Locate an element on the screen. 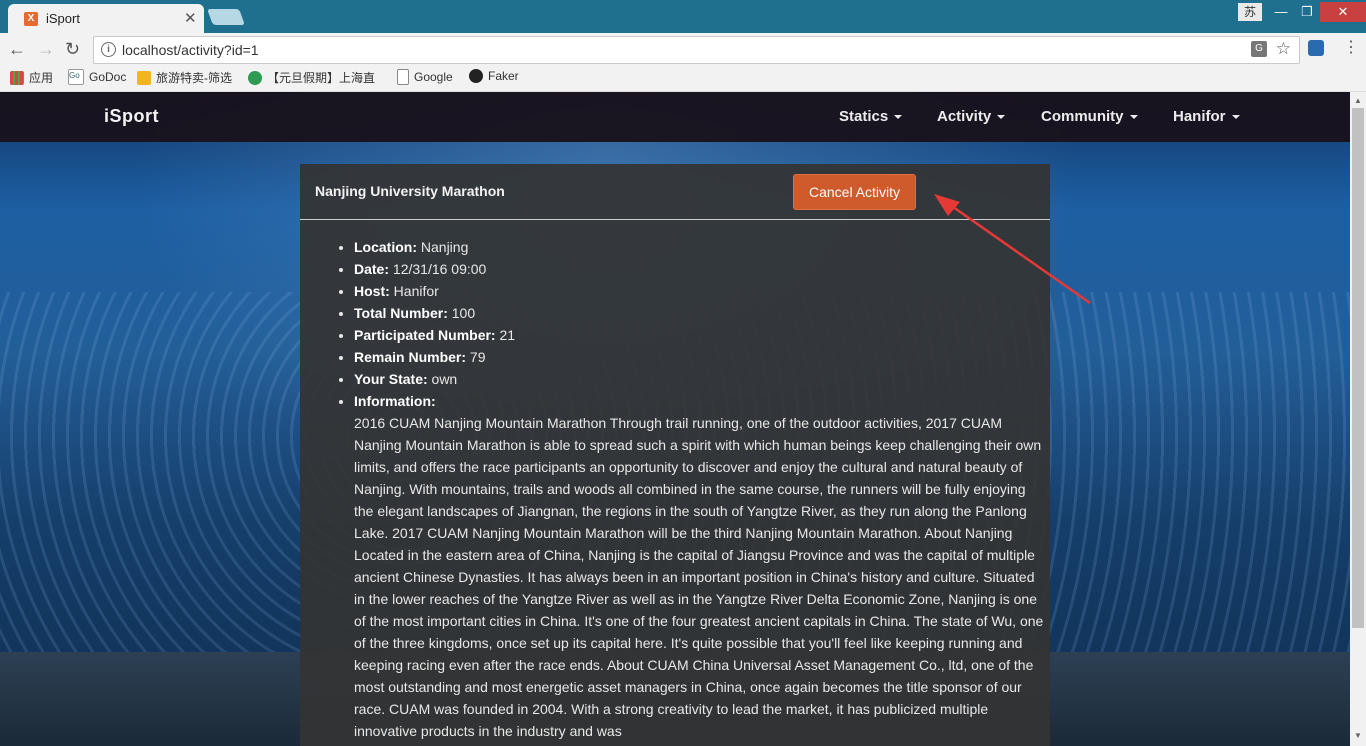 This screenshot has height=746, width=1366. nav-activity: Activity is located at coordinates (971, 116).